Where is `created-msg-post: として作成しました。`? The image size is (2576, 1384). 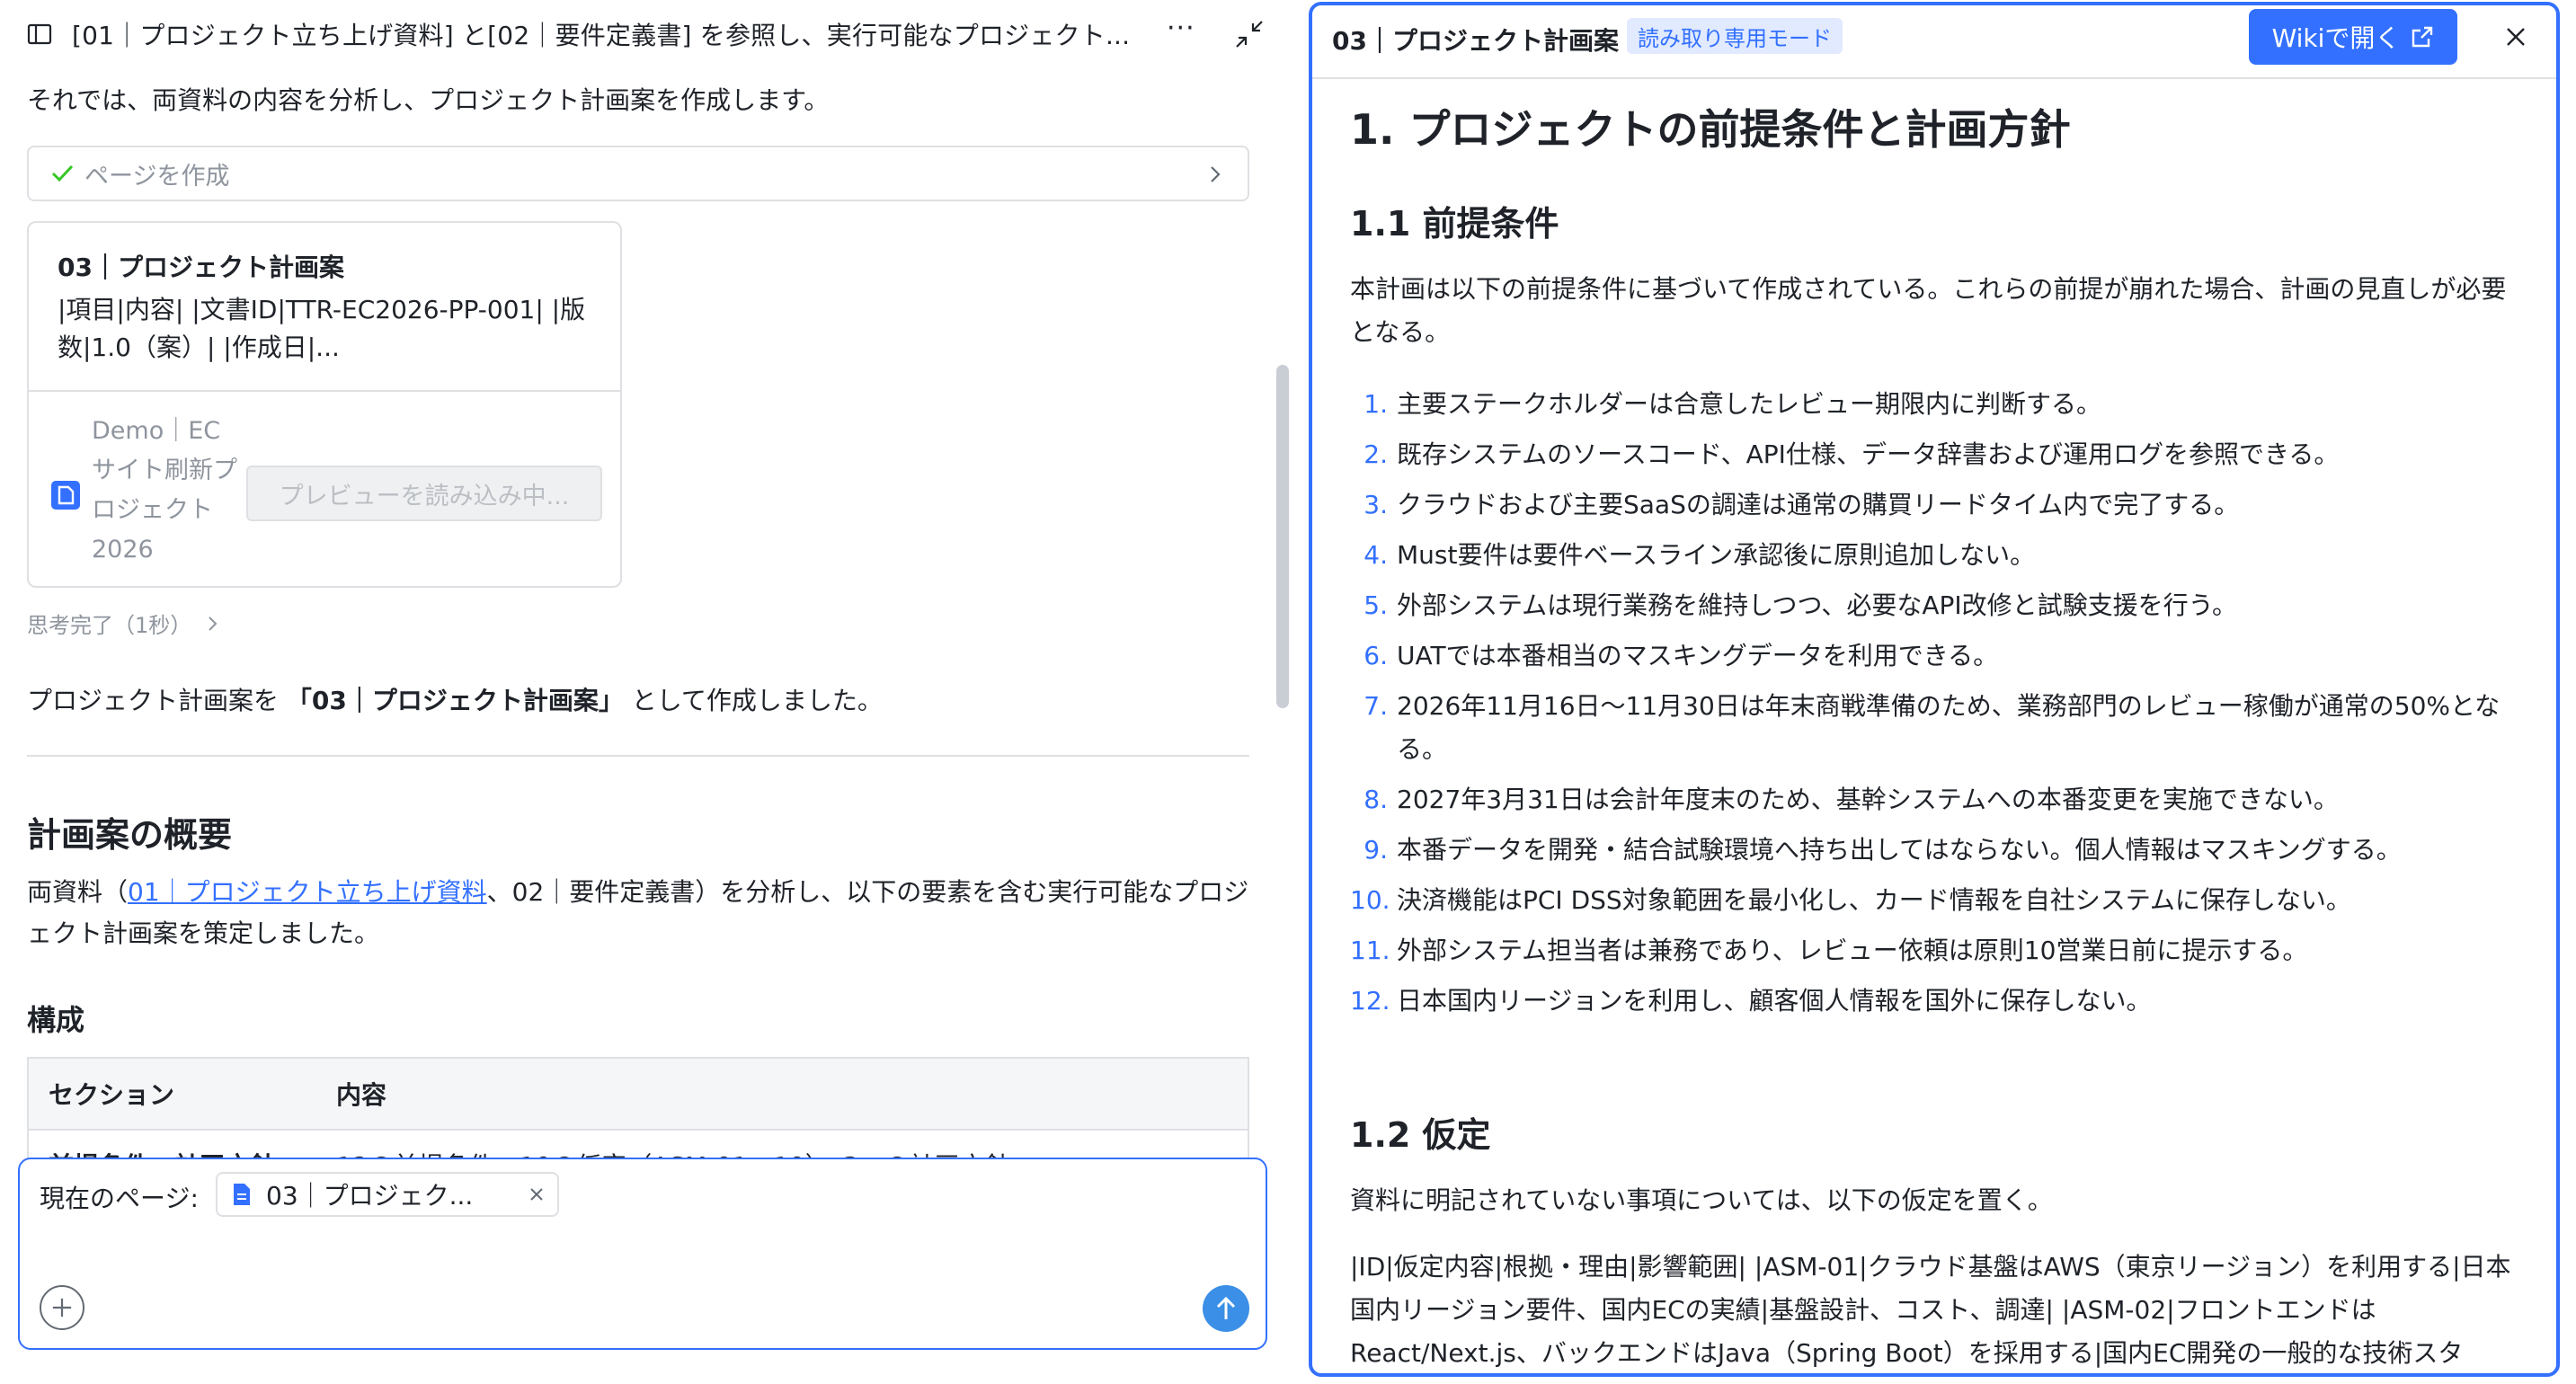
created-msg-post: として作成しました。 is located at coordinates (753, 700).